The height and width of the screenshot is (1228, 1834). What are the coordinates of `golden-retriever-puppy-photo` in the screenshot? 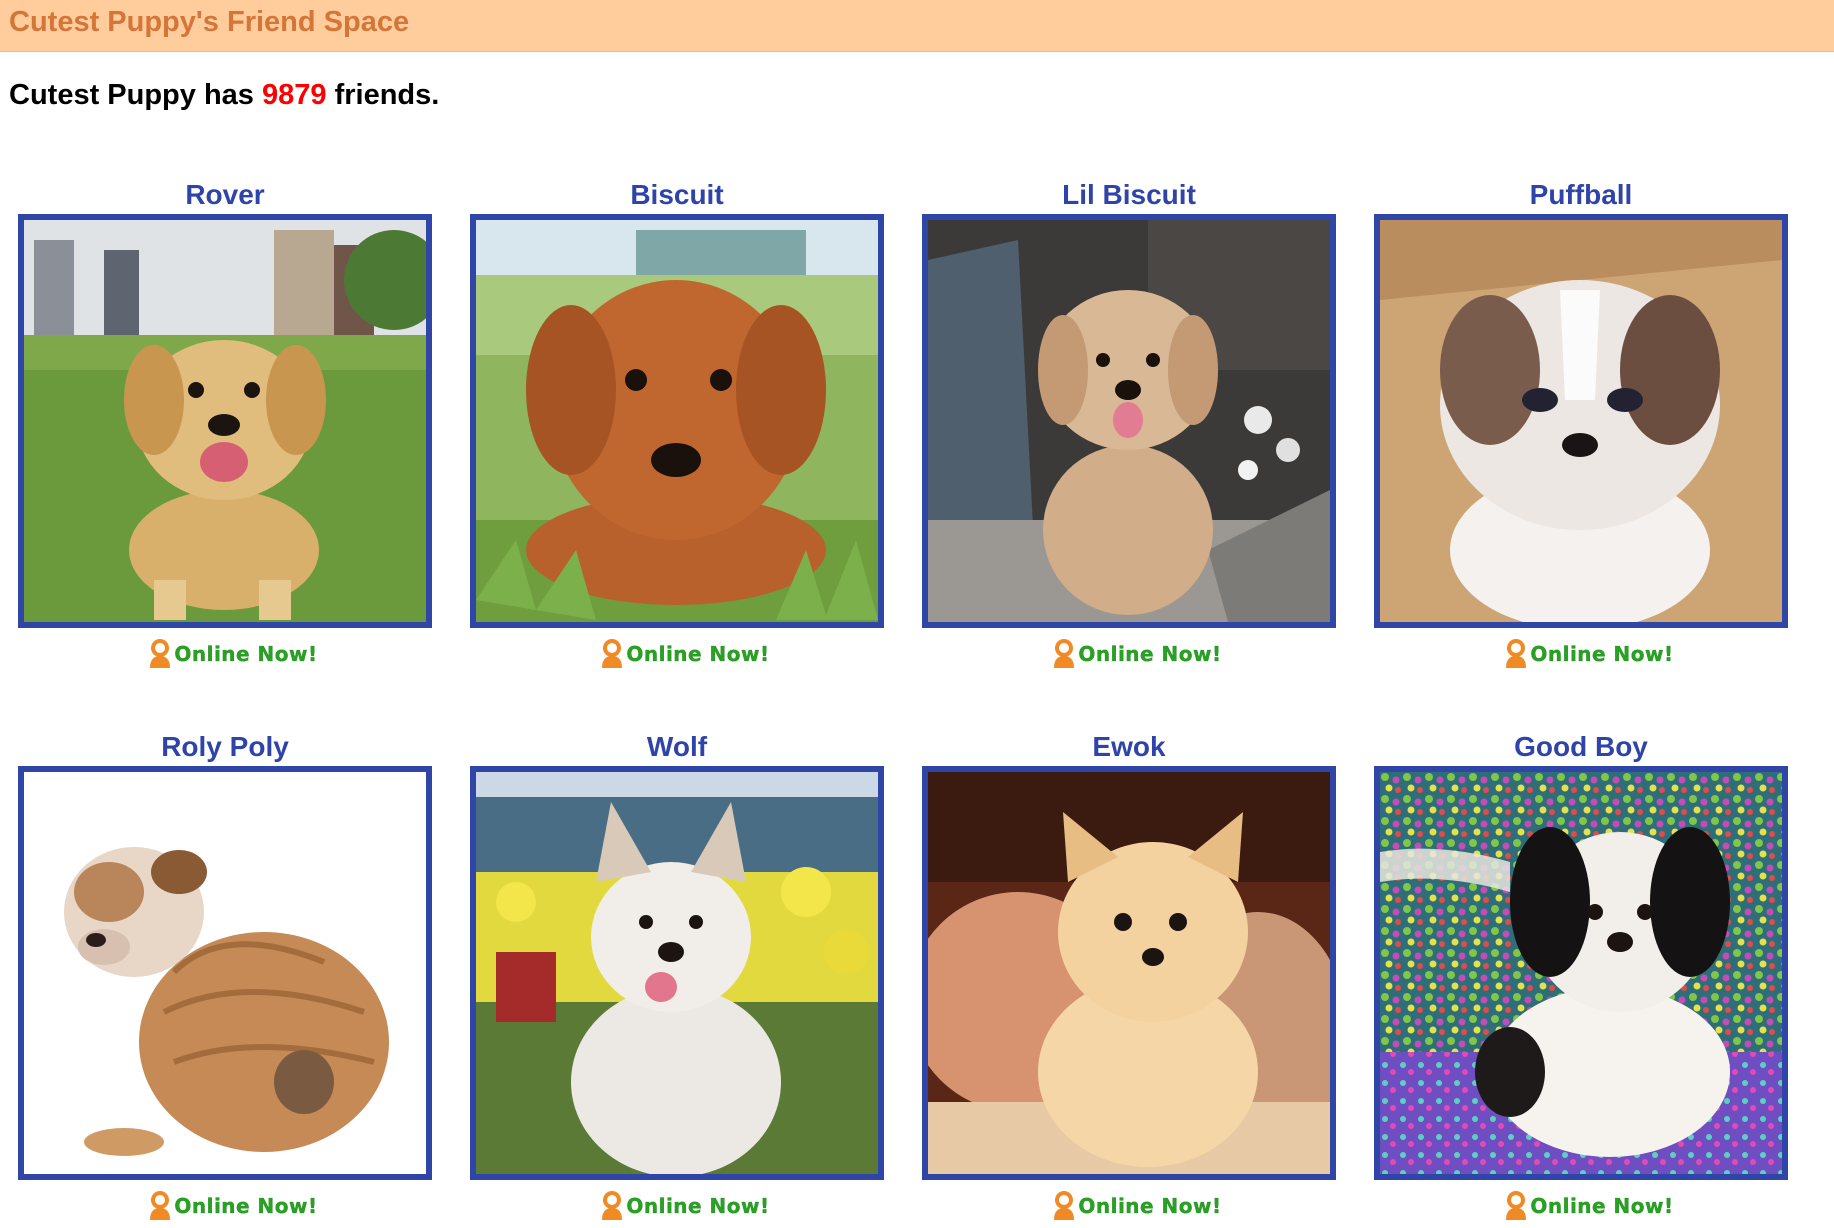 It's located at (225, 421).